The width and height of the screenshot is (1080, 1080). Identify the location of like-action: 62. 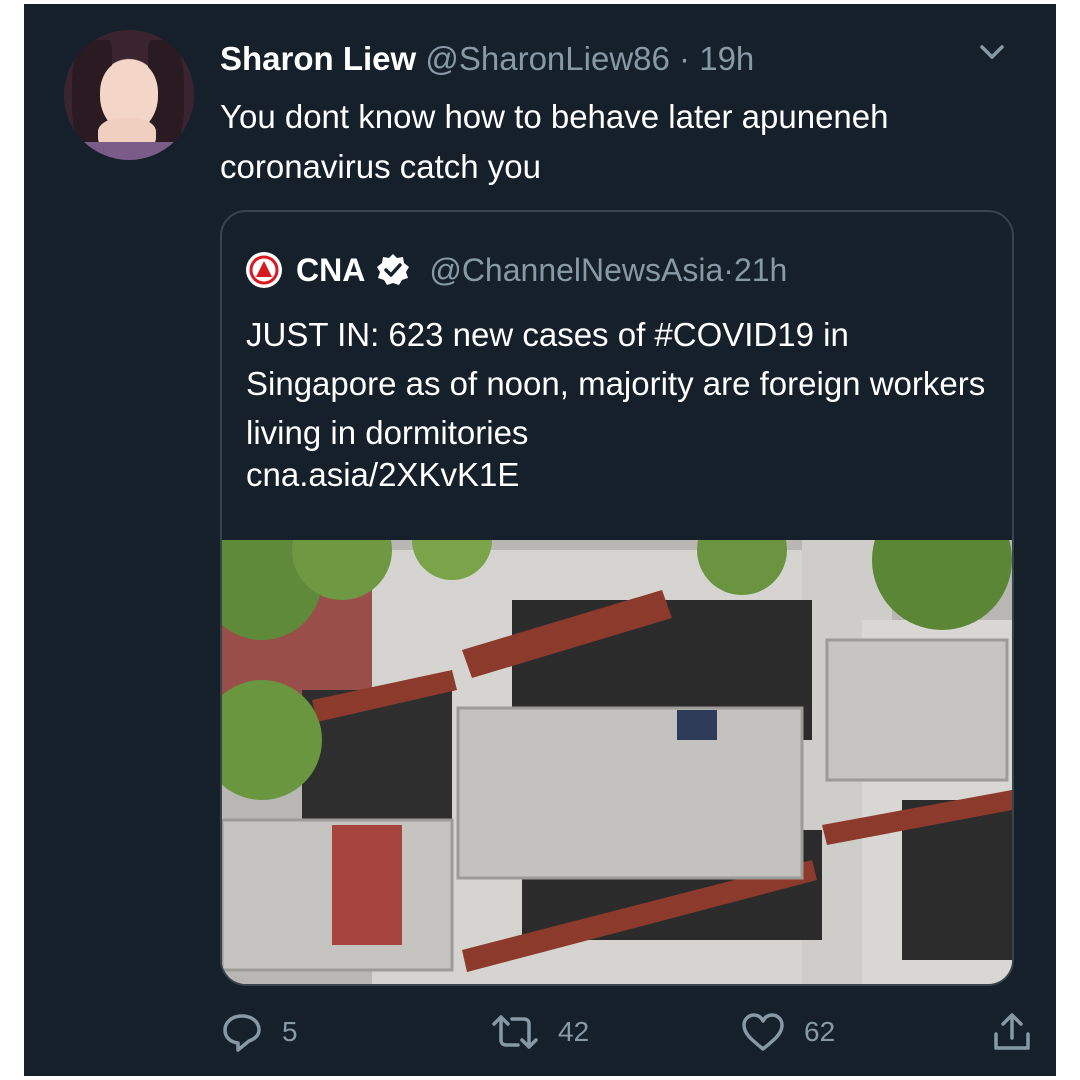
(787, 1032).